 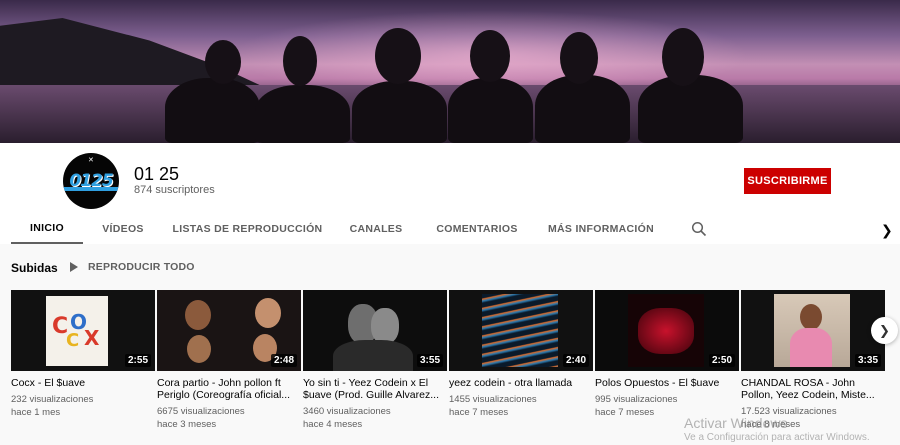 I want to click on video-thumbnail: 2:40, so click(x=521, y=330).